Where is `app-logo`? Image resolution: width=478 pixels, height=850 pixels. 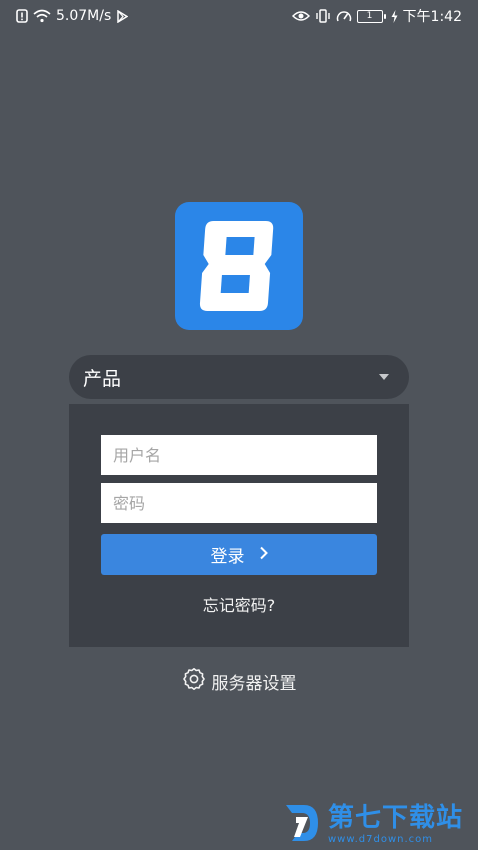 app-logo is located at coordinates (239, 266).